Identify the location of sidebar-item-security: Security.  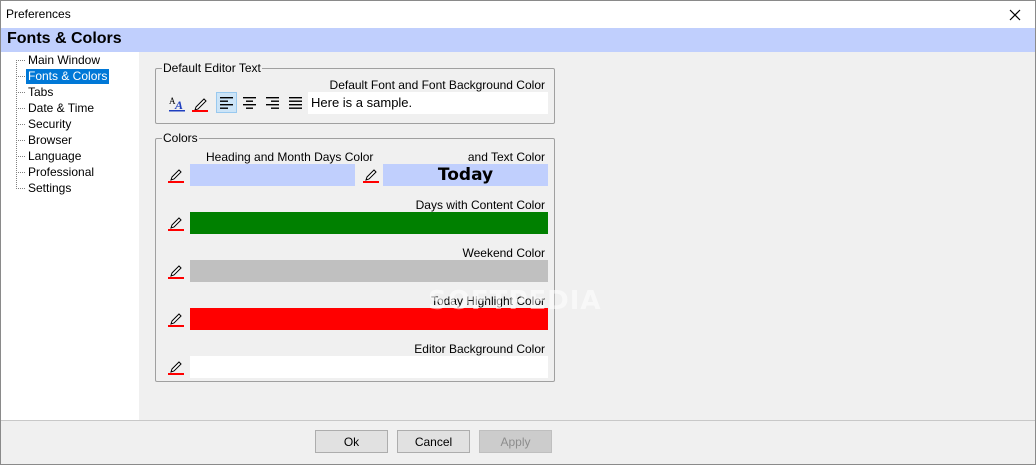
(44, 124).